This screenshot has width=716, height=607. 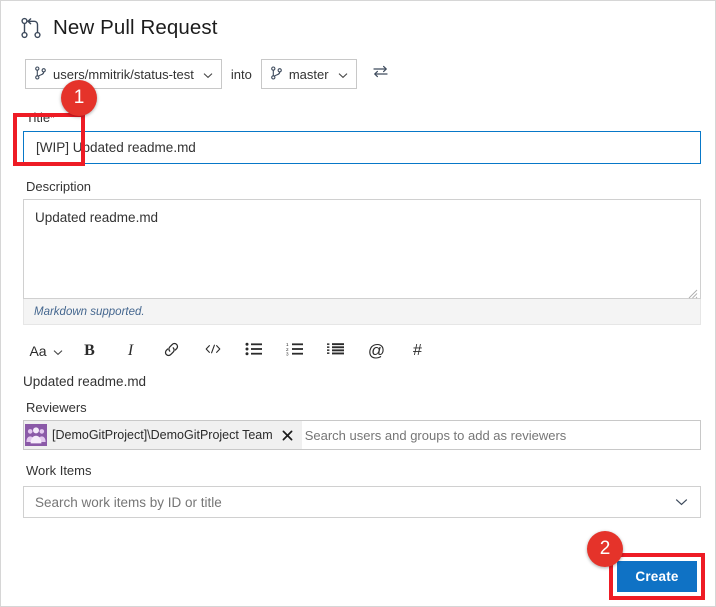 I want to click on required-marker: *, so click(x=52, y=118).